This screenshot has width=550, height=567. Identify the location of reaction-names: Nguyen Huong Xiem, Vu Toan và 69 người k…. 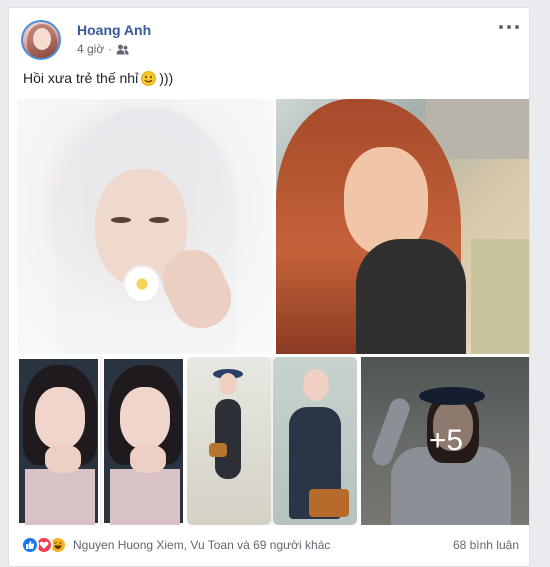
(201, 545).